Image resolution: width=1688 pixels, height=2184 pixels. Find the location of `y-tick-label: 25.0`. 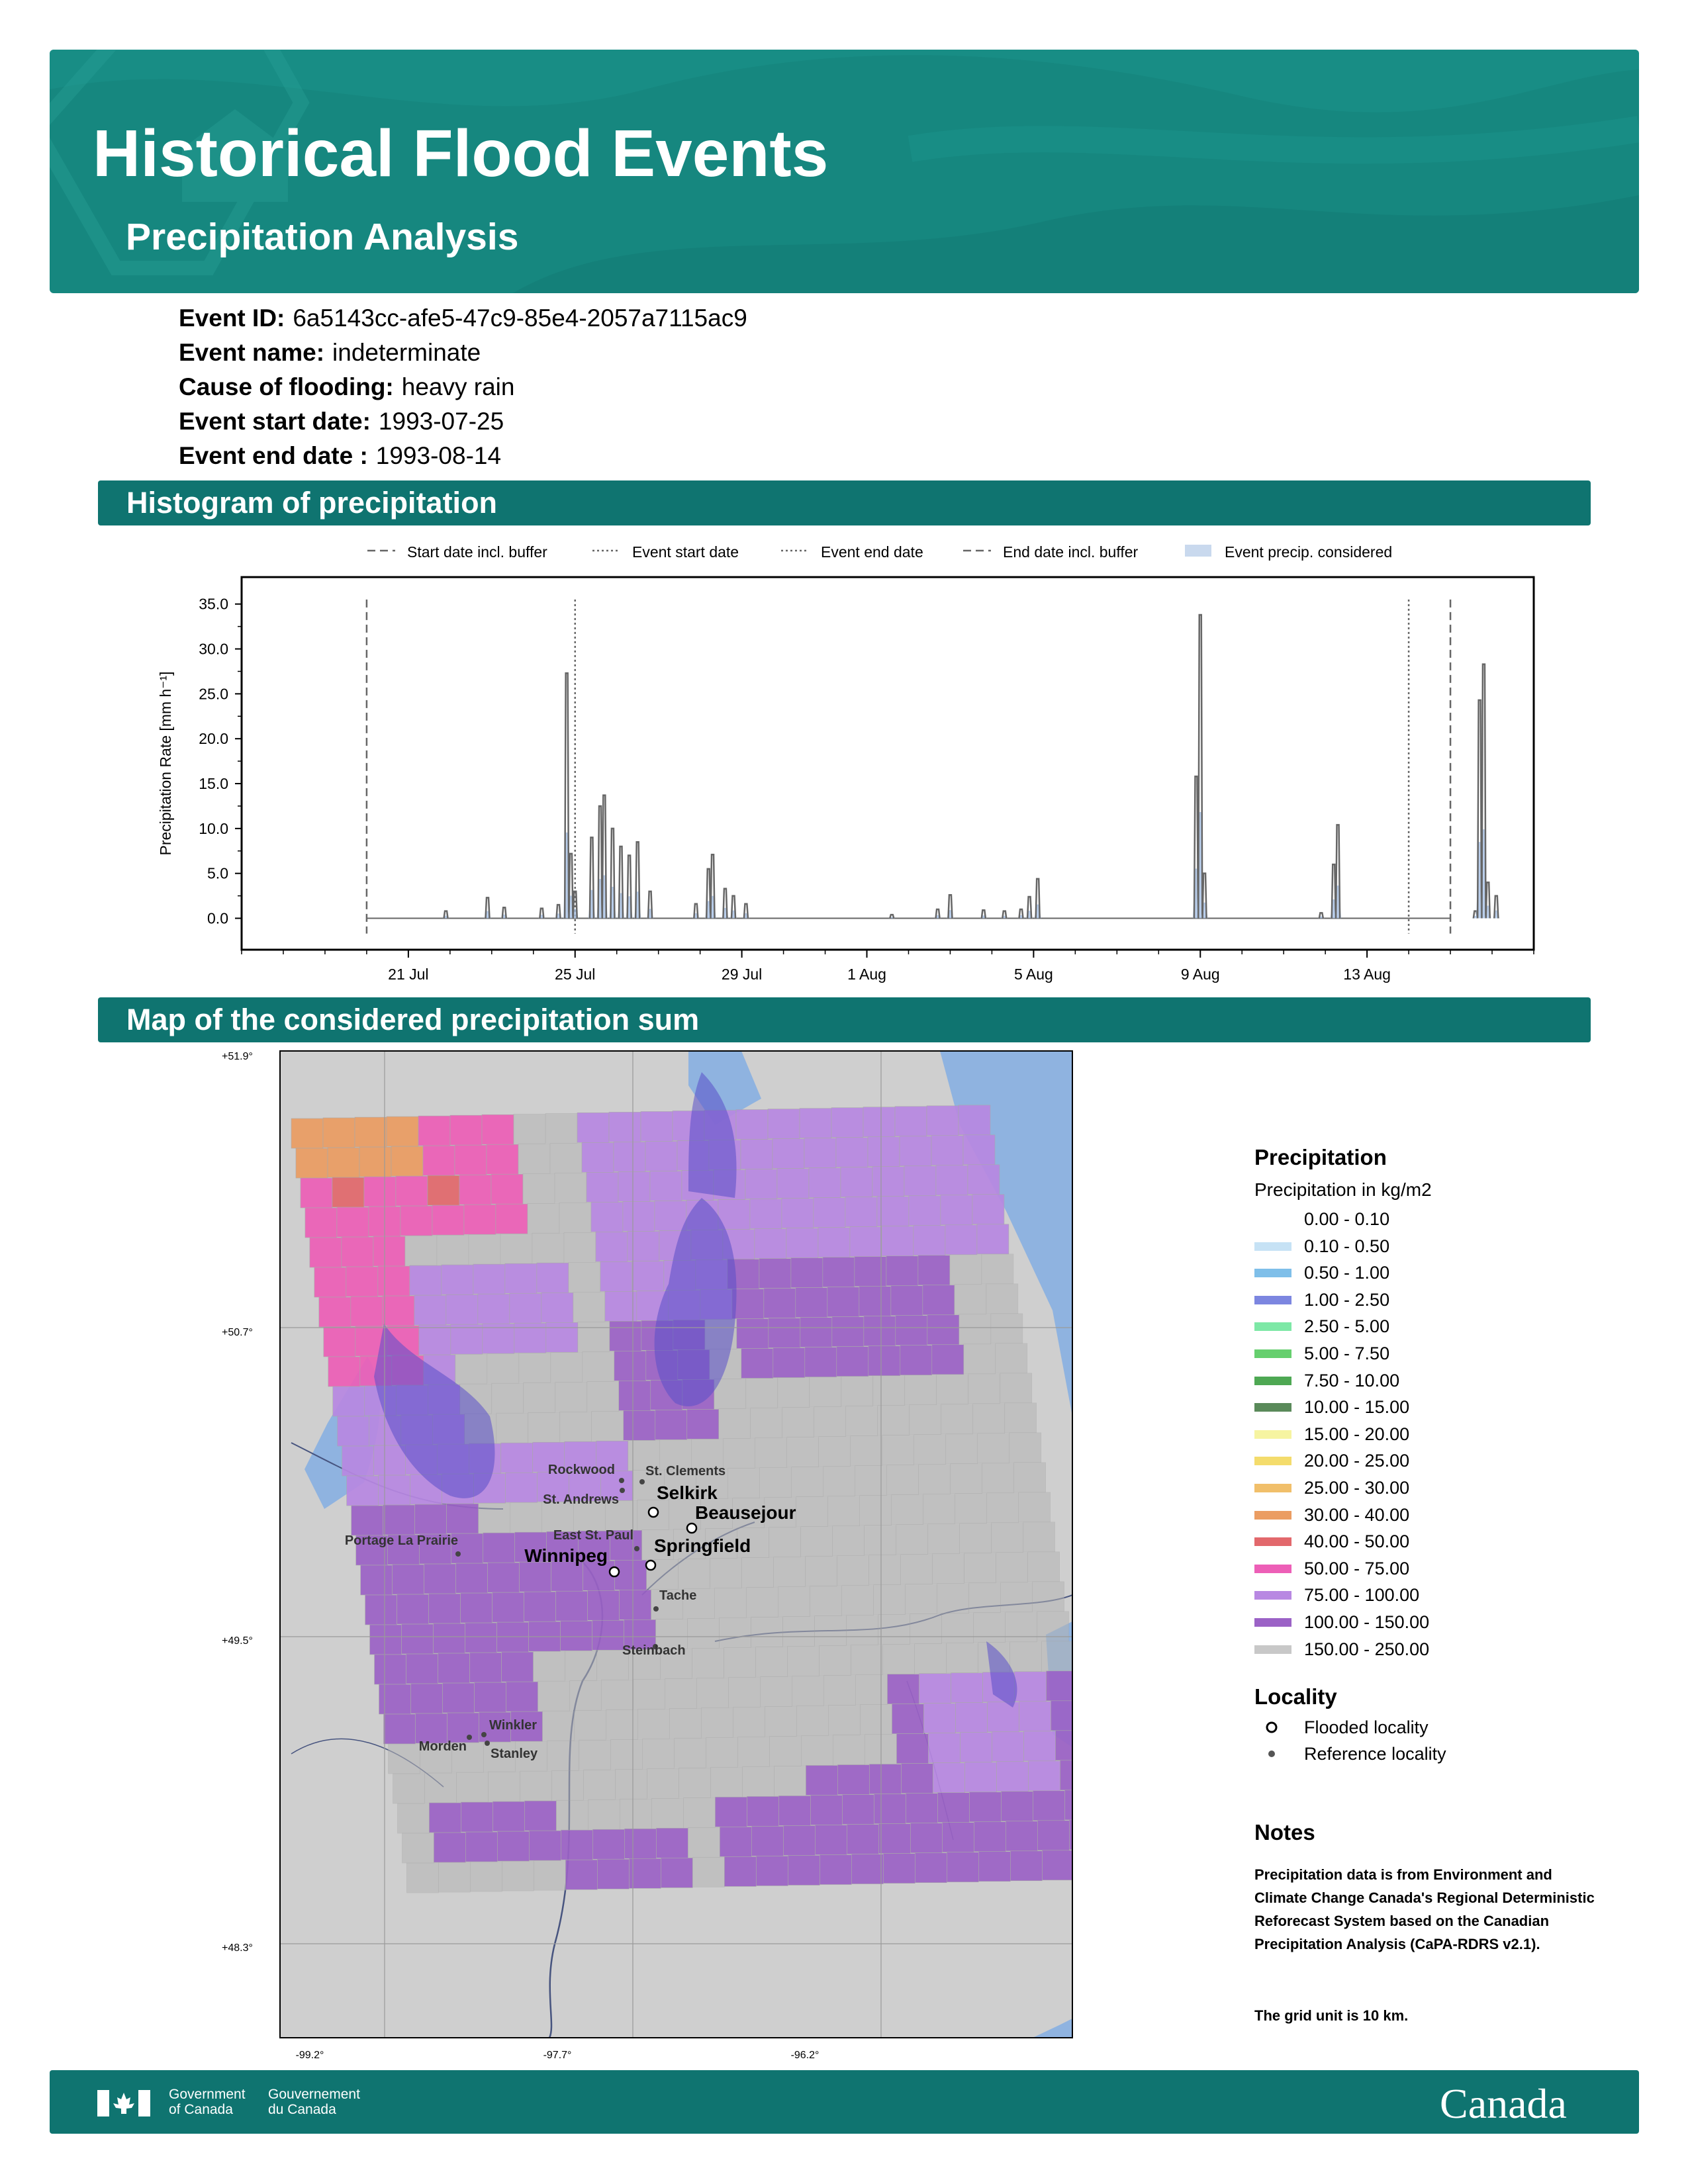

y-tick-label: 25.0 is located at coordinates (213, 694).